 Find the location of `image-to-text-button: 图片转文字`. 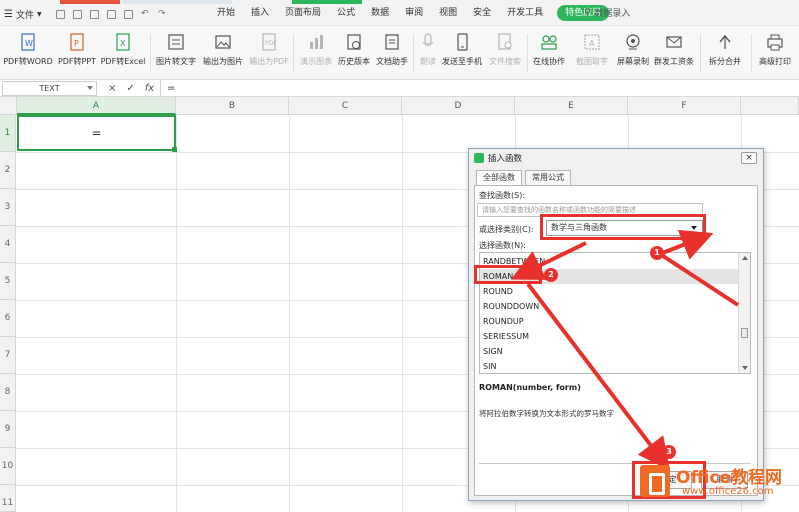

image-to-text-button: 图片转文字 is located at coordinates (176, 53).